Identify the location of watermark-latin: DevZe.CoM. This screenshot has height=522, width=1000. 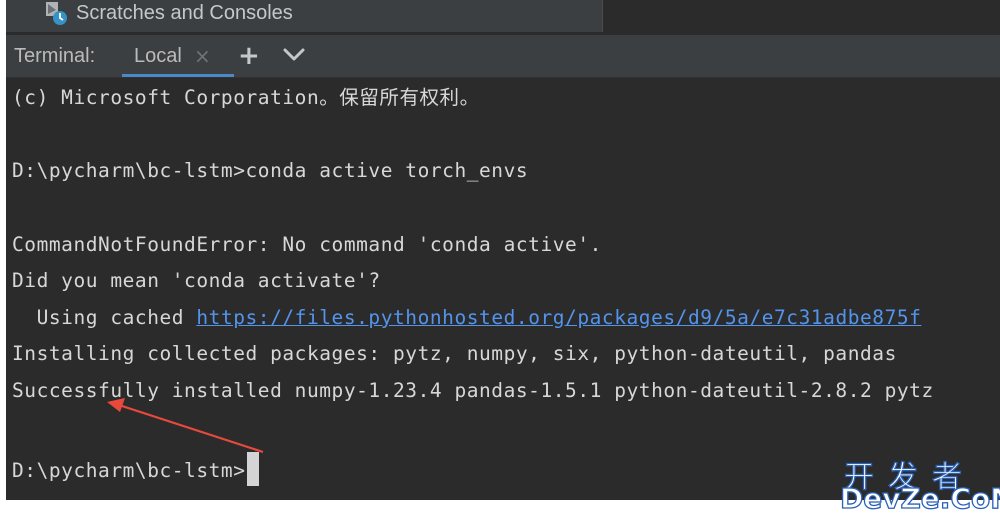
(919, 498).